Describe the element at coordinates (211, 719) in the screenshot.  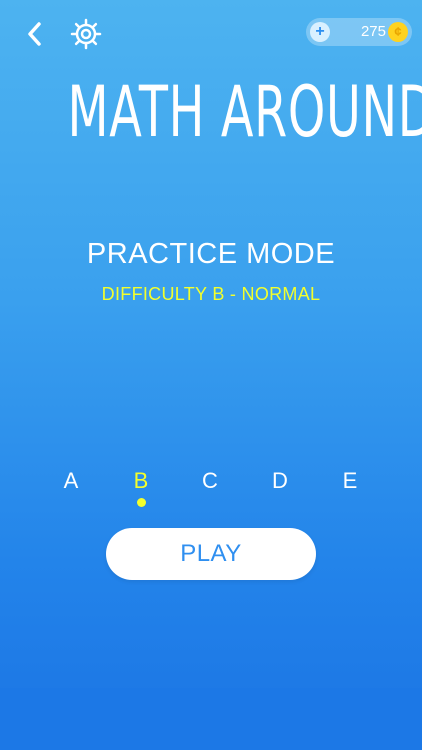
I see `bottom-band` at that location.